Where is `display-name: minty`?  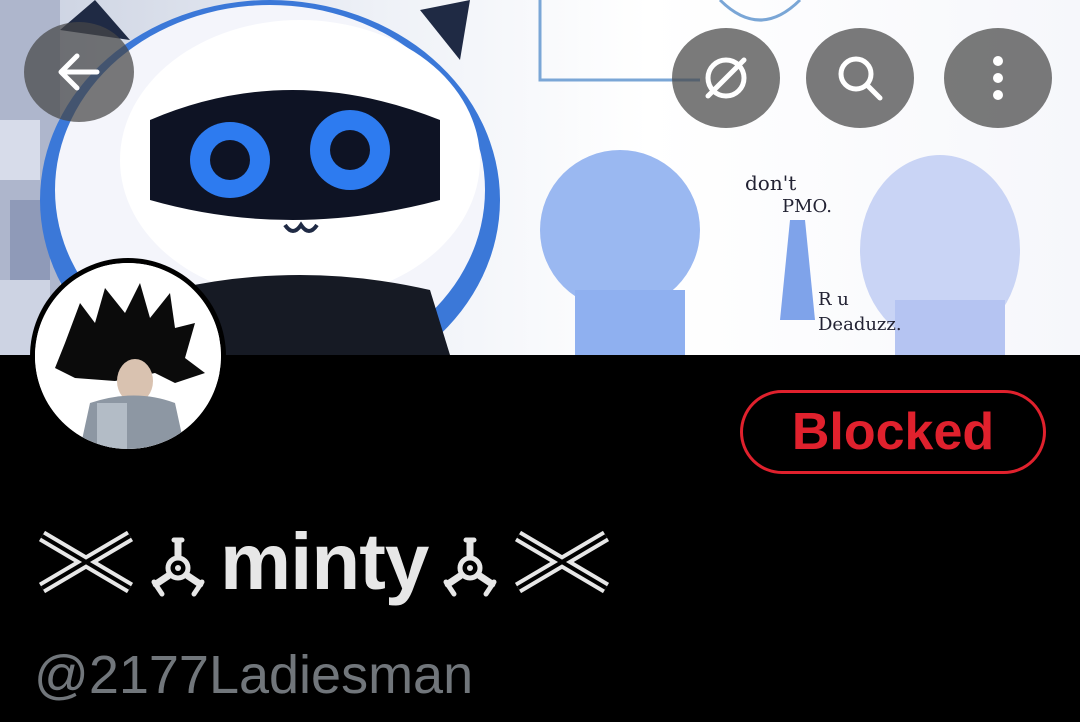 display-name: minty is located at coordinates (324, 562).